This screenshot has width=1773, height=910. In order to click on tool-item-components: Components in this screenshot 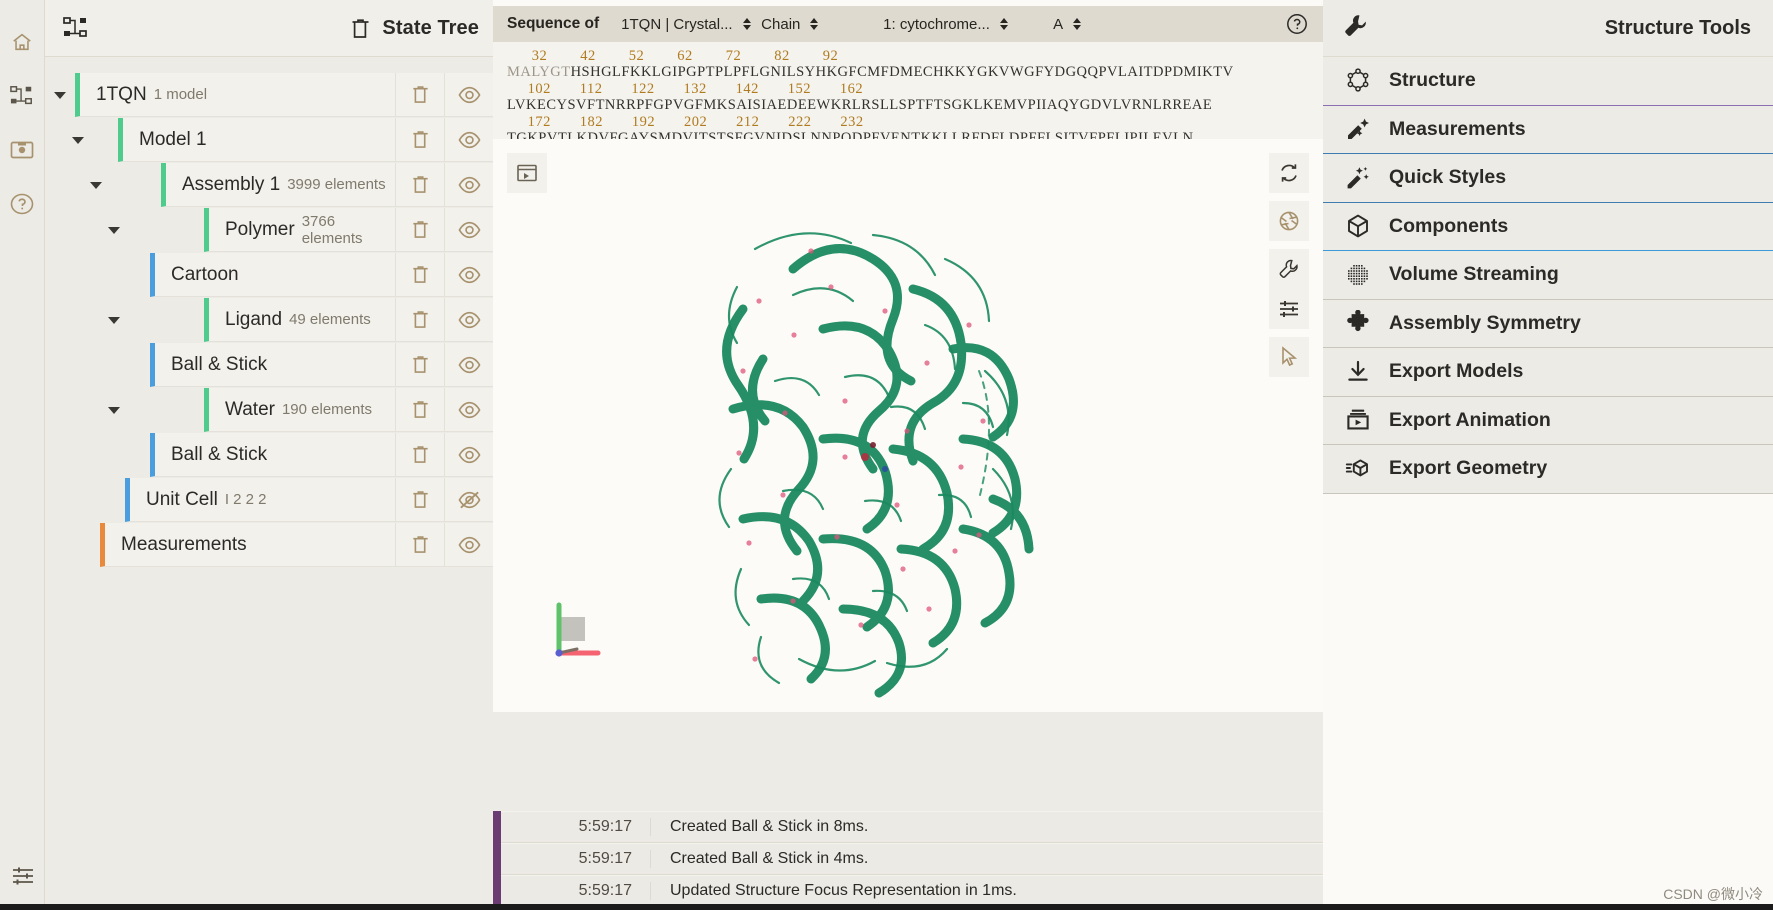, I will do `click(1548, 226)`.